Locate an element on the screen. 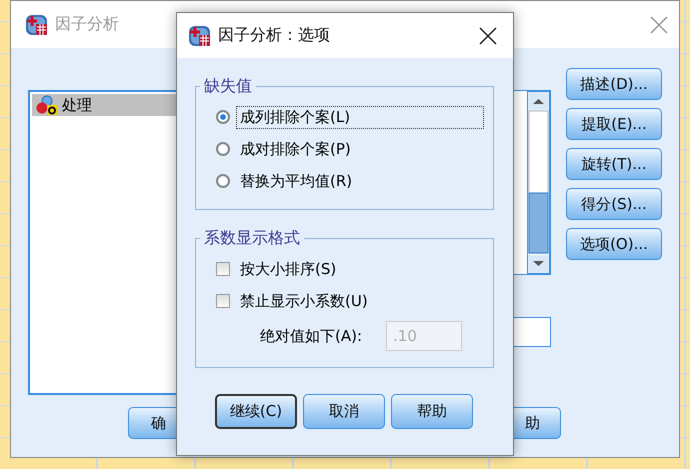  group-title: 缺失值 is located at coordinates (228, 86).